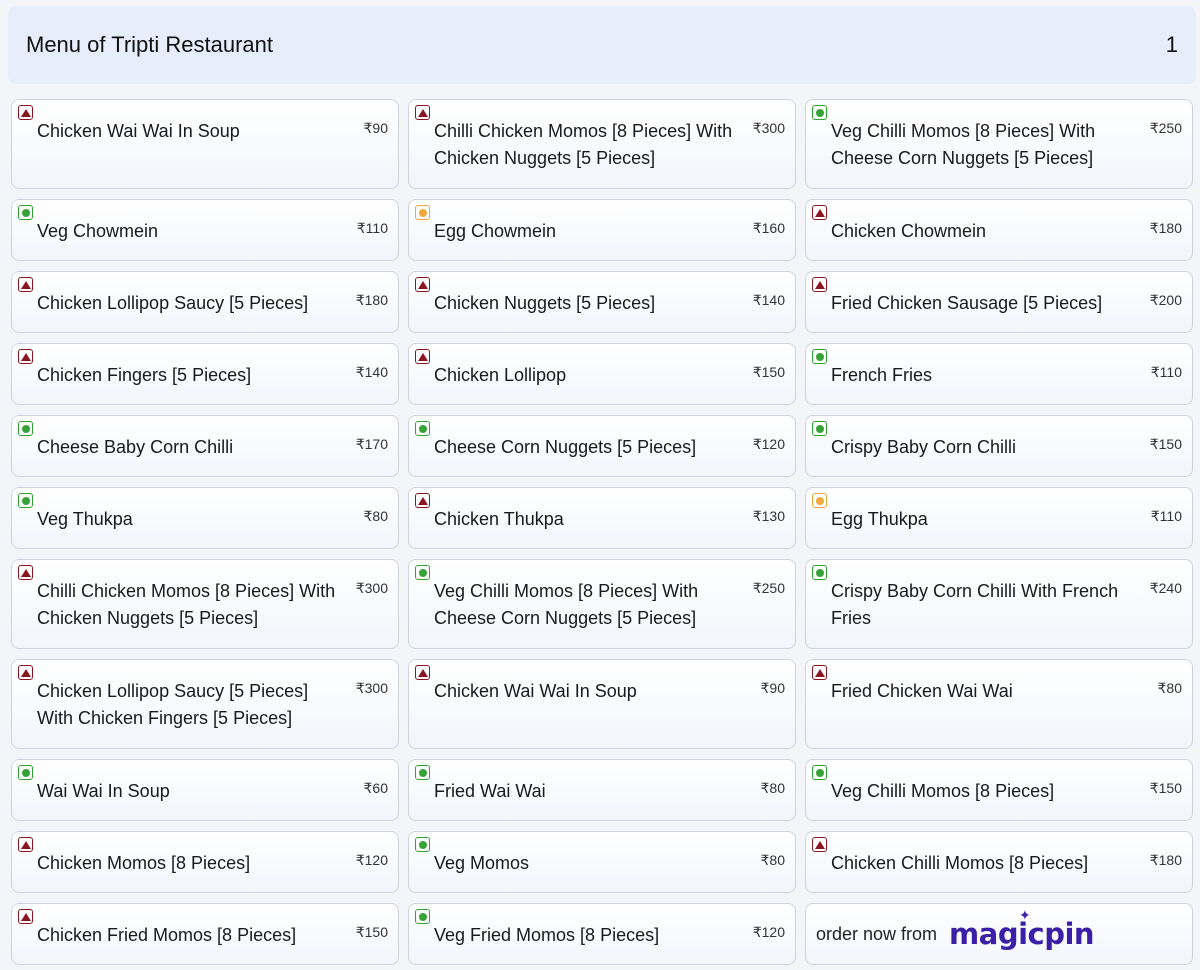  I want to click on menu-item-price: ₹90, so click(375, 128).